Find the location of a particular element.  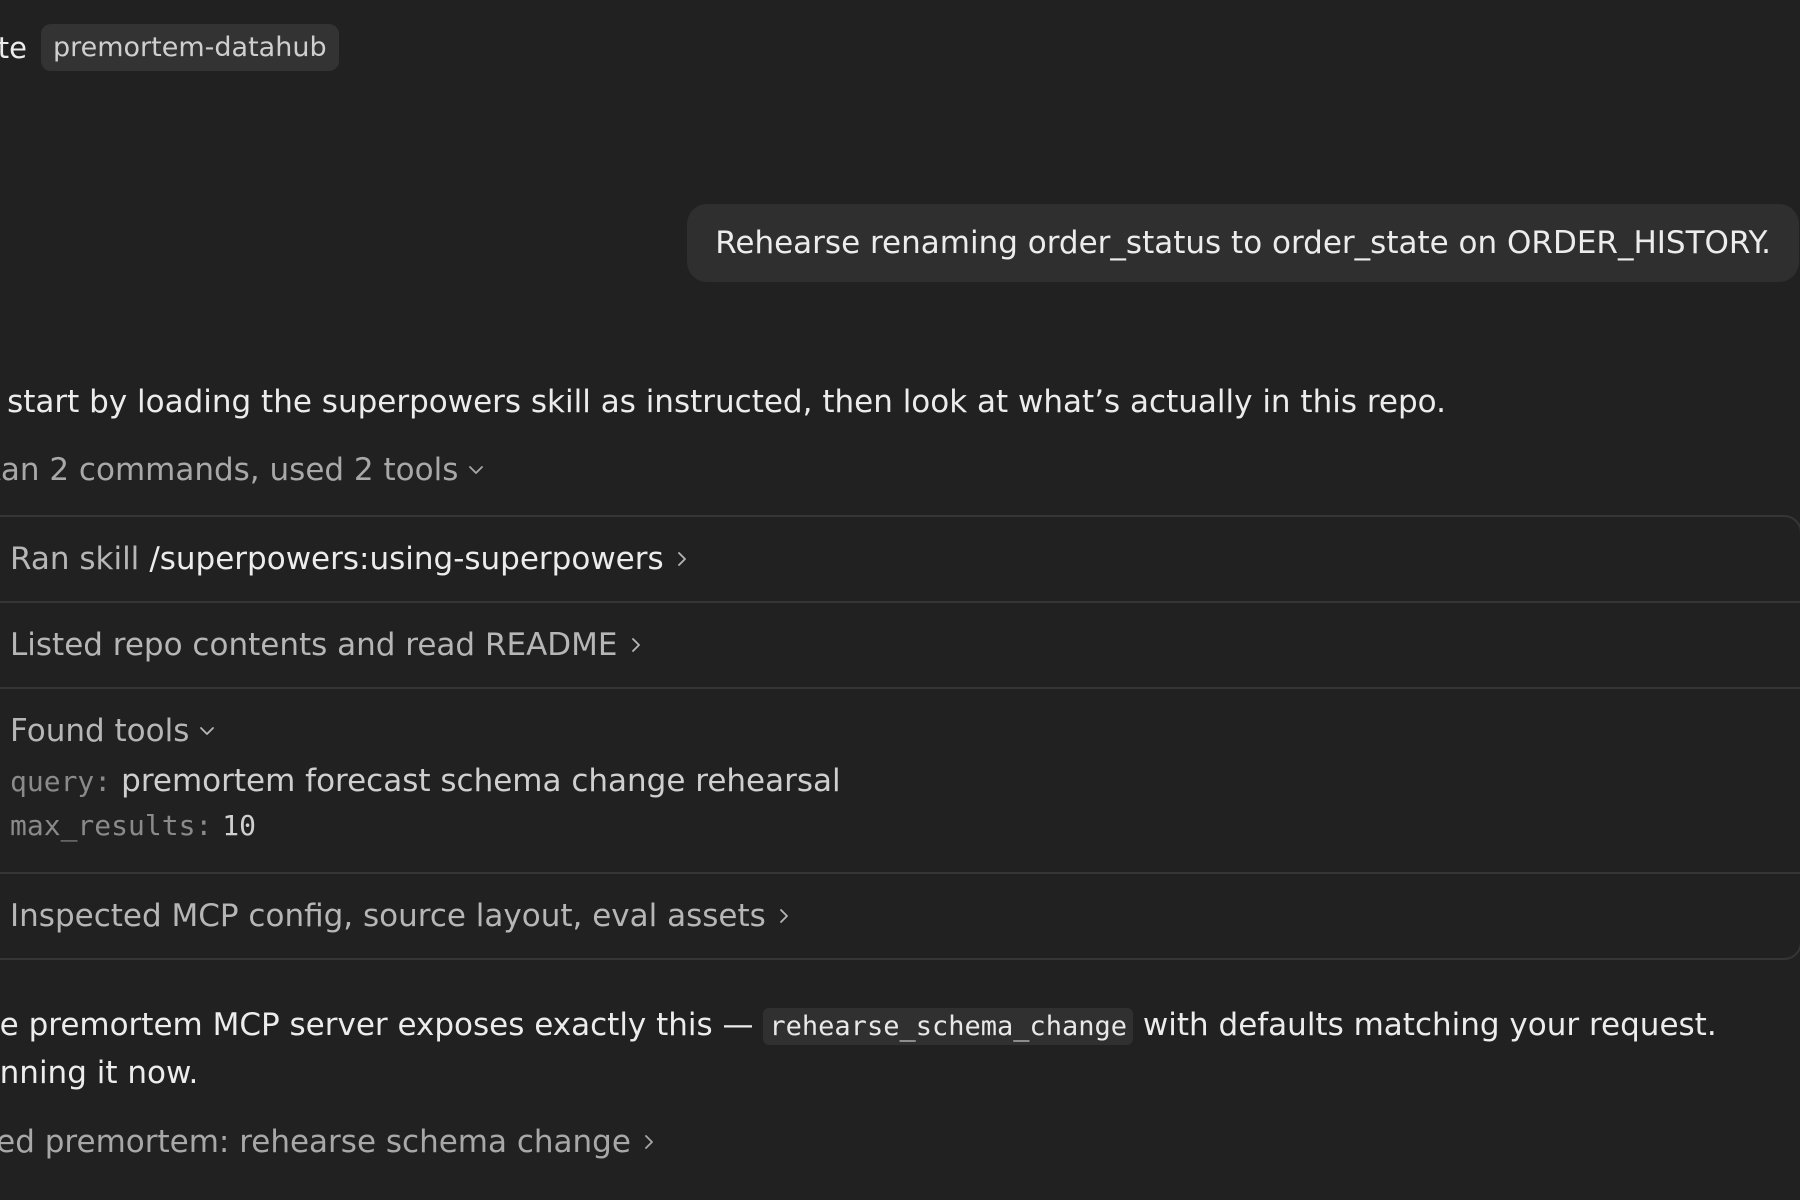

query-key: query: is located at coordinates (61, 781).